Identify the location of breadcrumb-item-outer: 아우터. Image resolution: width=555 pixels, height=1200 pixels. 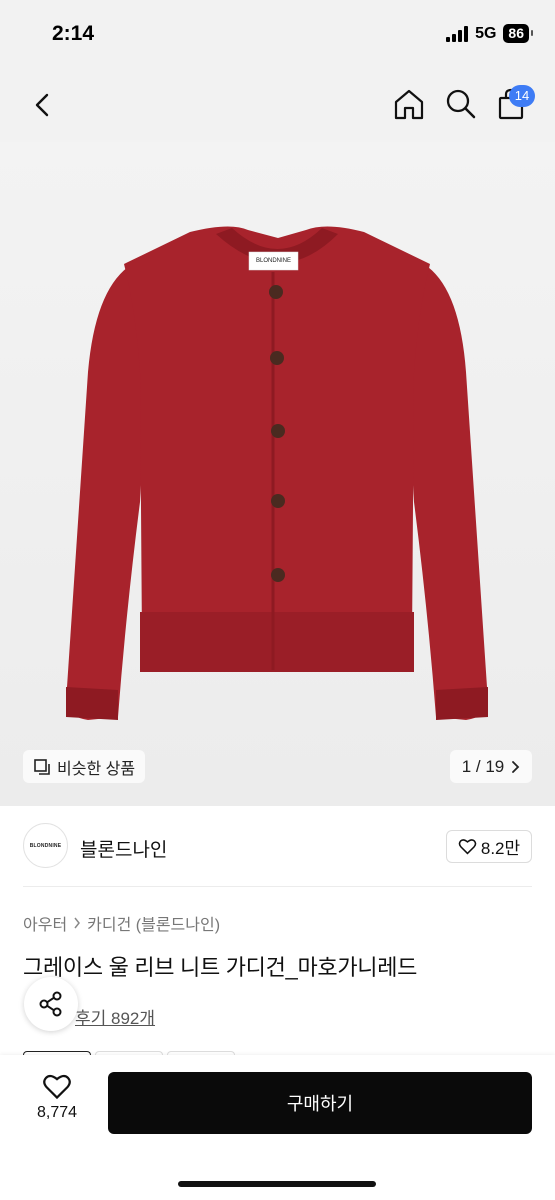
(45, 923).